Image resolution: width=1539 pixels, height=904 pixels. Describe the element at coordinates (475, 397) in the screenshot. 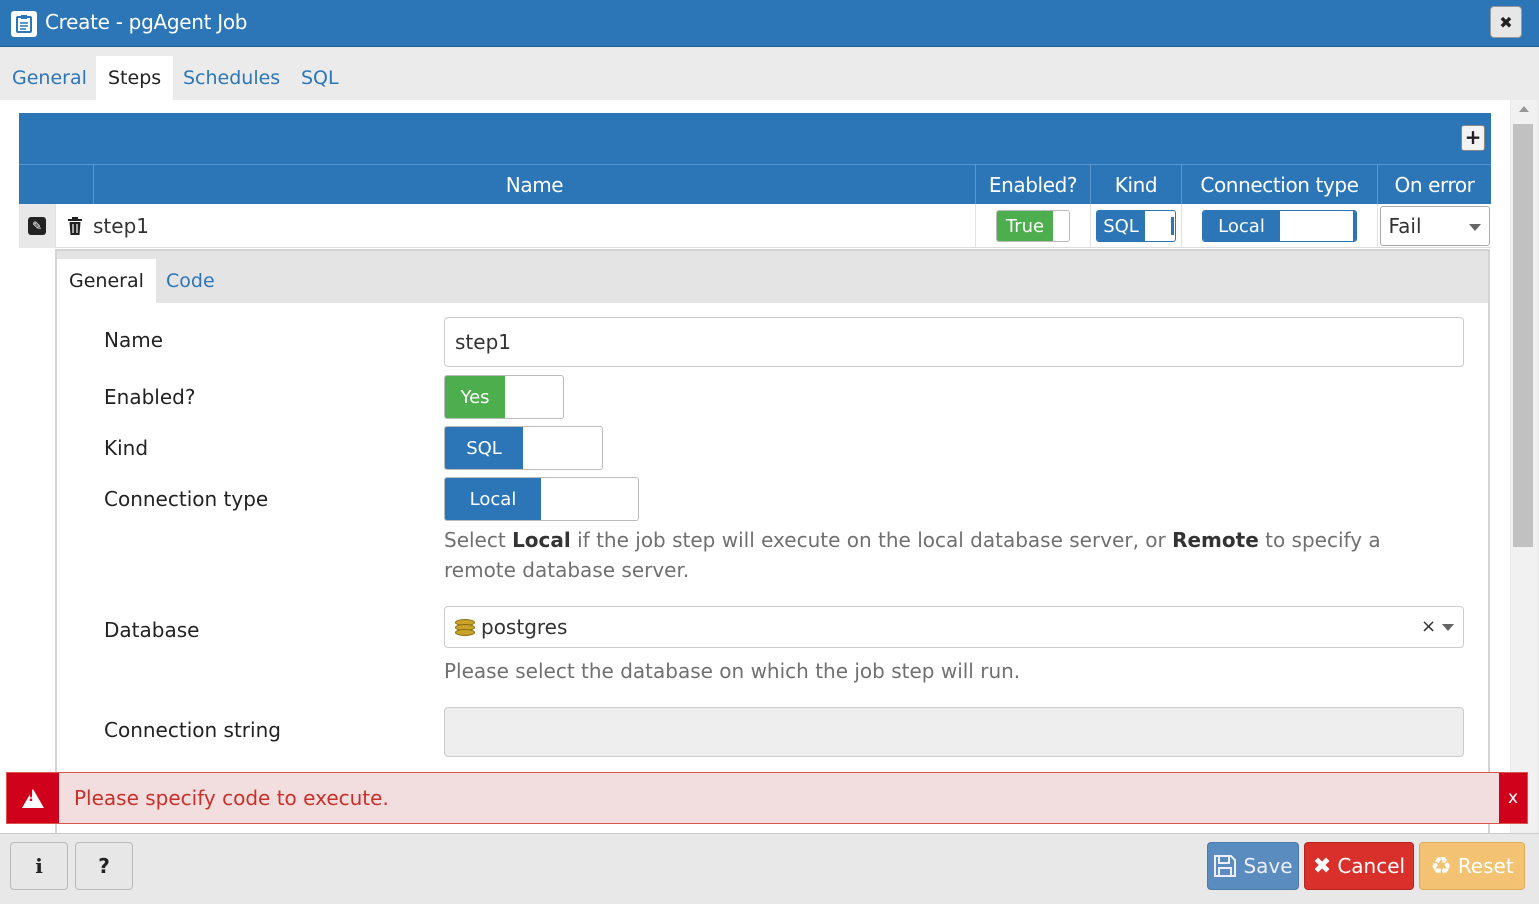

I see `enabled-switch-on: Yes` at that location.